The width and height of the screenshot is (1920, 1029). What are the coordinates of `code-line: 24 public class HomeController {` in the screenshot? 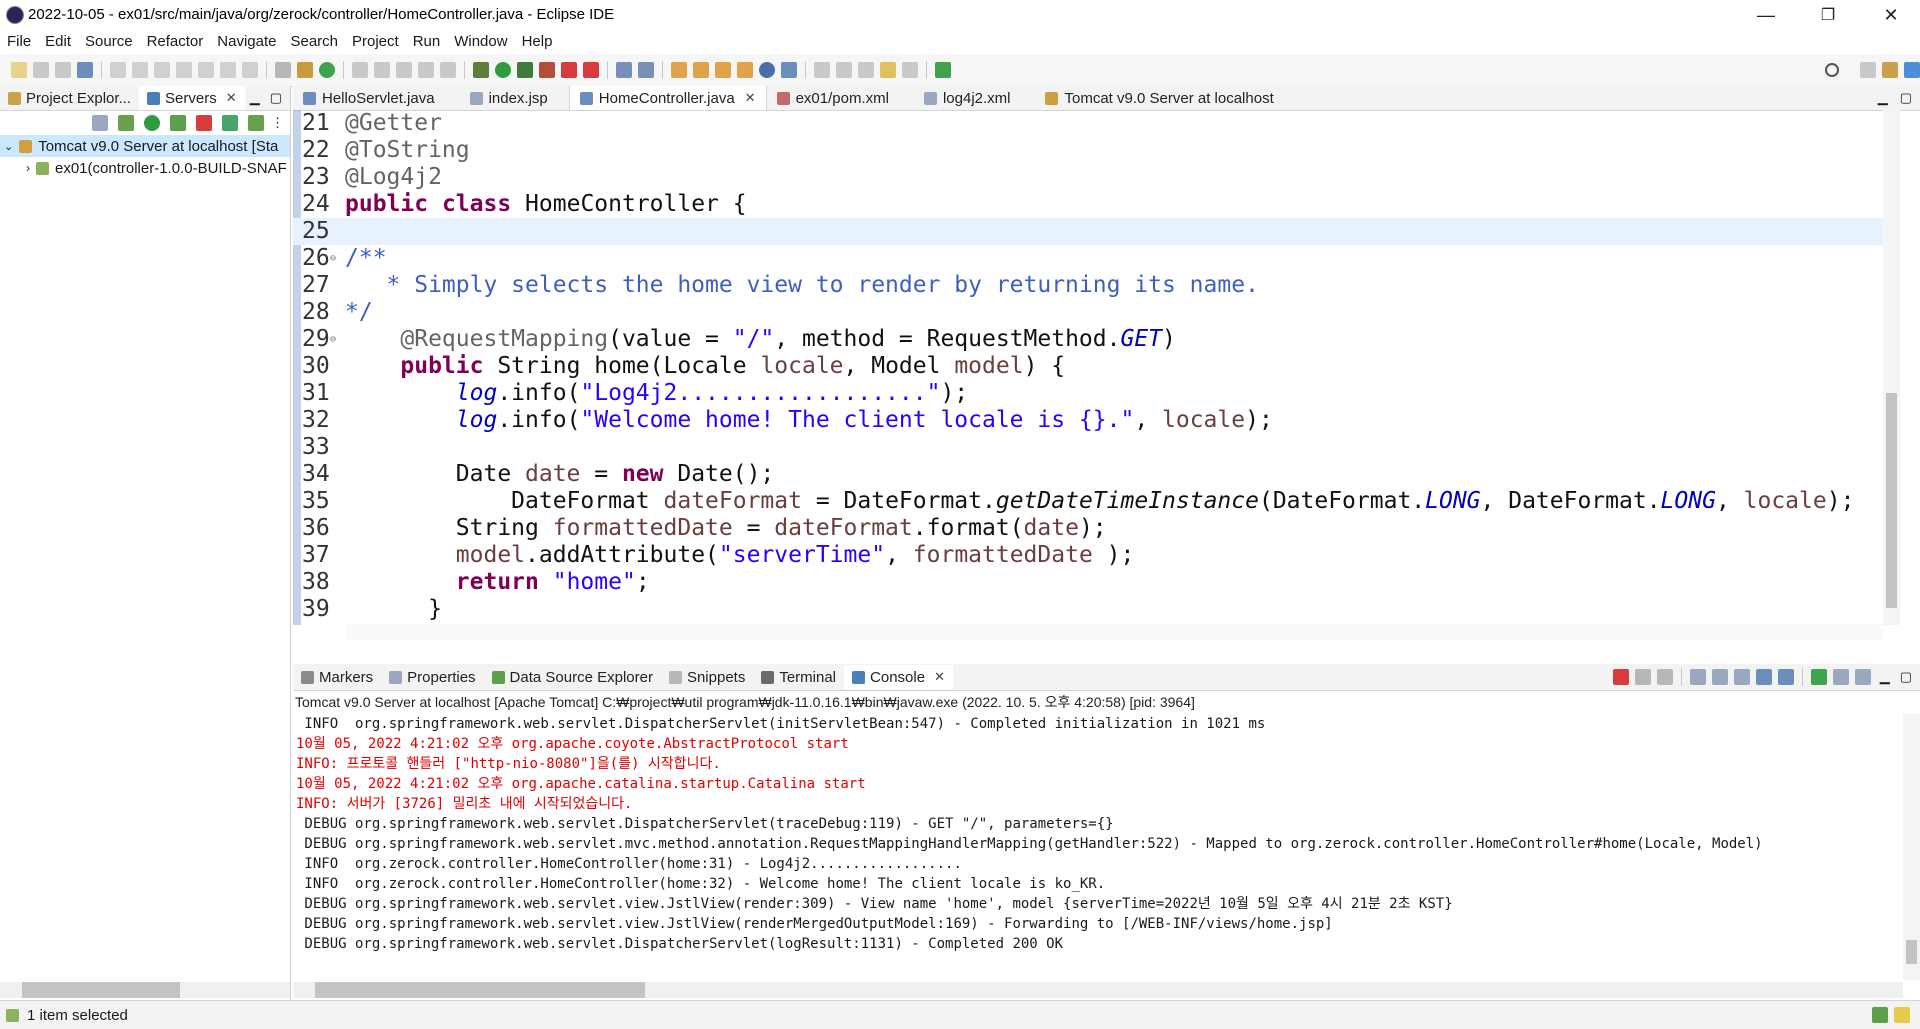 It's located at (1088, 204).